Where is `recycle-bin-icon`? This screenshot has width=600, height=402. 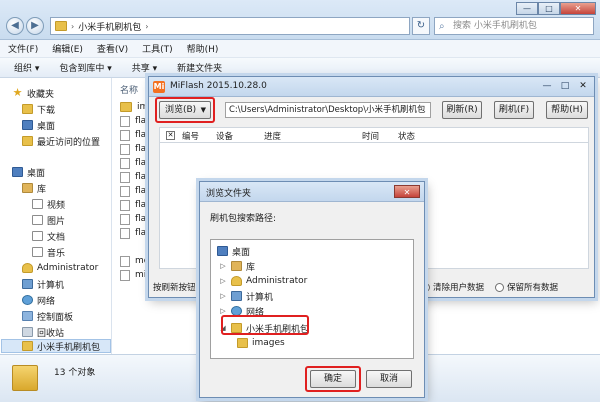 recycle-bin-icon is located at coordinates (27, 332).